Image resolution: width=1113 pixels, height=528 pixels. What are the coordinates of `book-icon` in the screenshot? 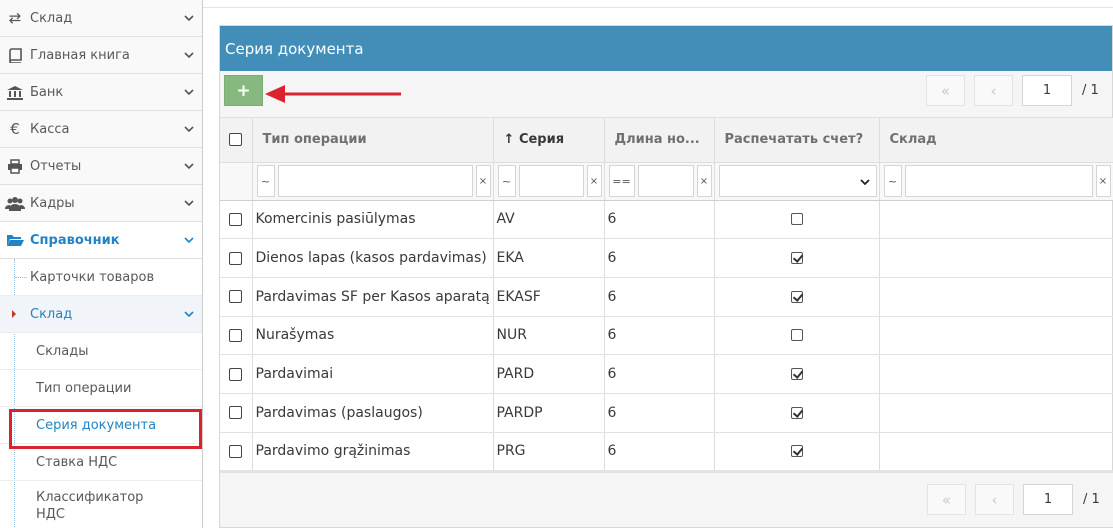 It's located at (15, 55).